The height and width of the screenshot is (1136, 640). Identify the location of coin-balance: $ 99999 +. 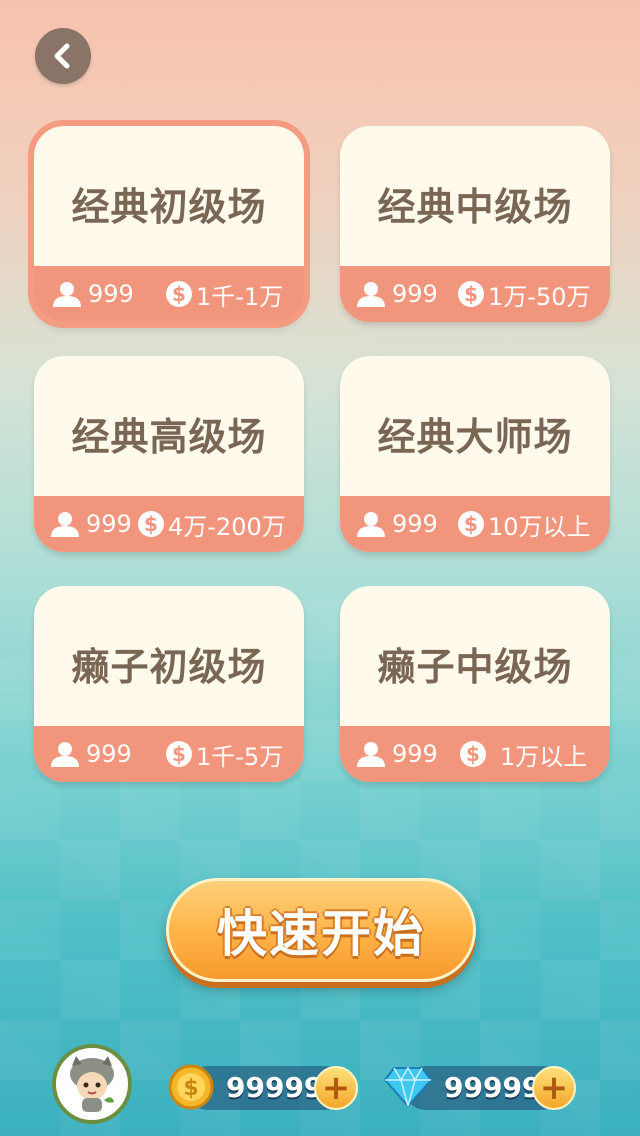
(263, 1087).